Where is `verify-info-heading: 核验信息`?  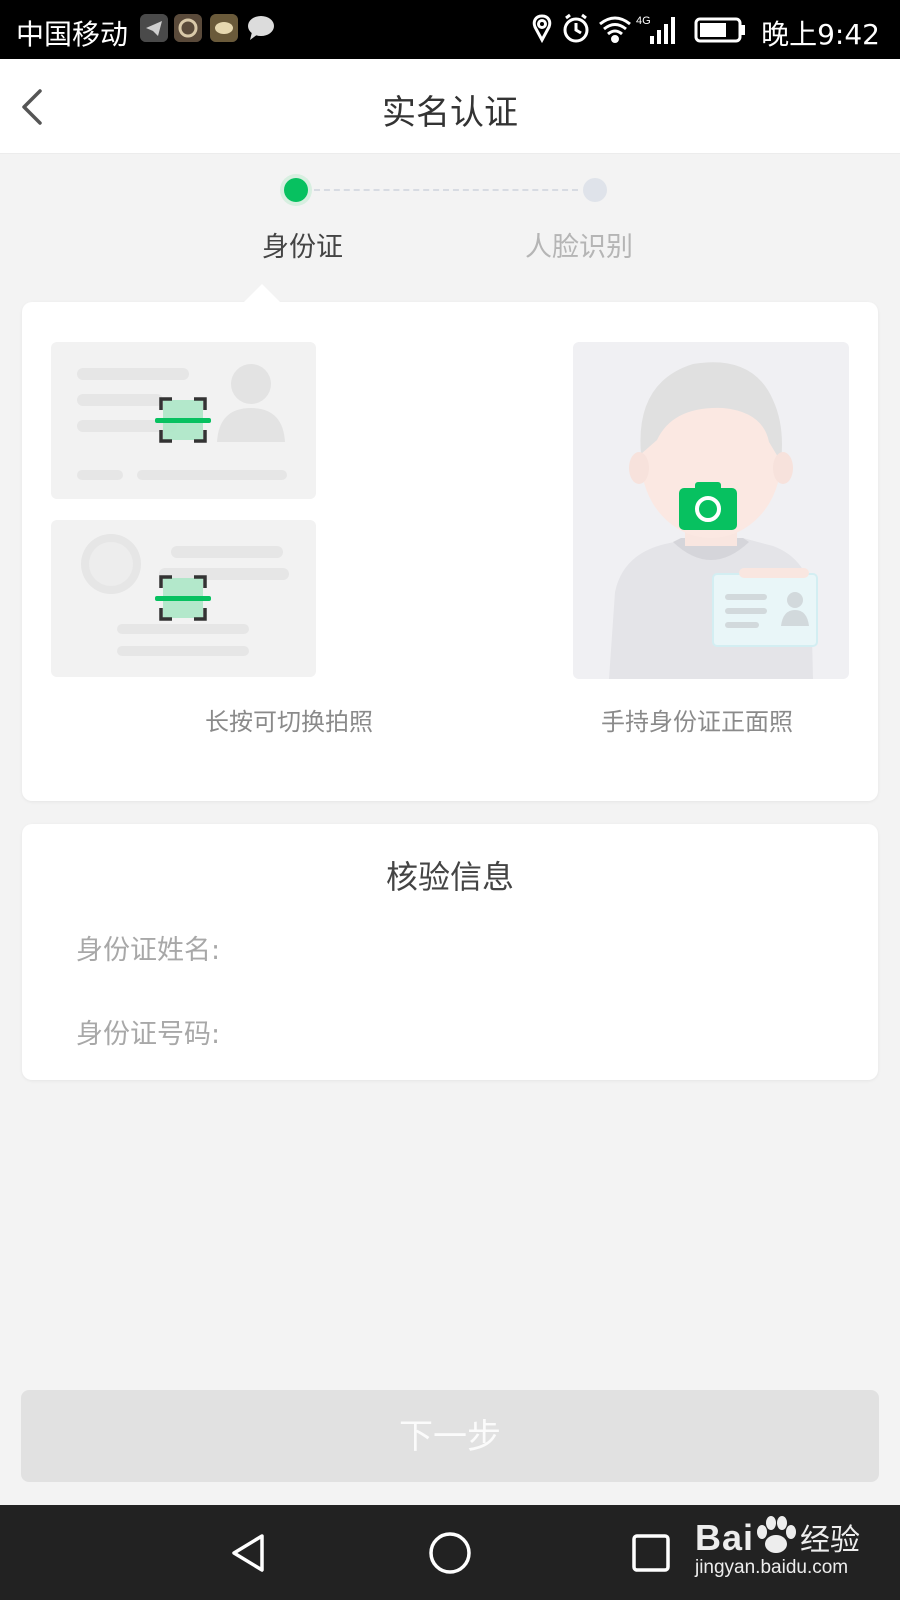
verify-info-heading: 核验信息 is located at coordinates (449, 877).